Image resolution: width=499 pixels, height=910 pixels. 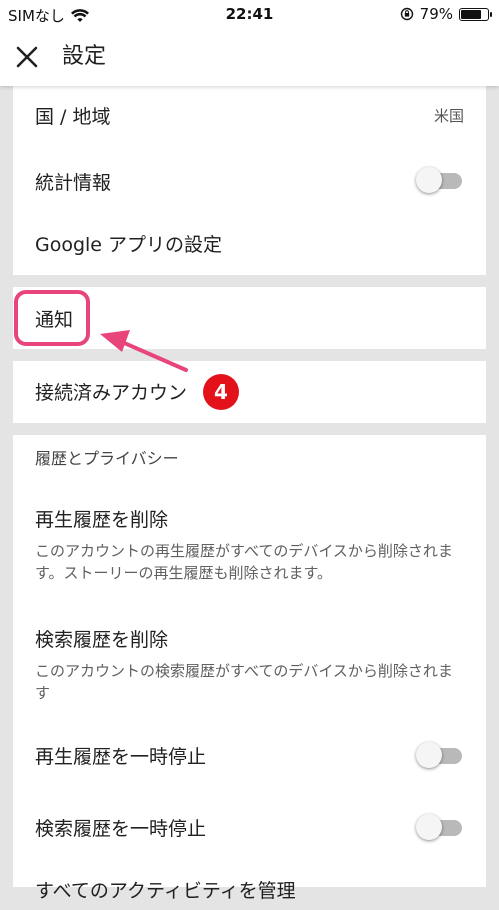 What do you see at coordinates (107, 458) in the screenshot?
I see `history-privacy-header: 履歴とプライバシー` at bounding box center [107, 458].